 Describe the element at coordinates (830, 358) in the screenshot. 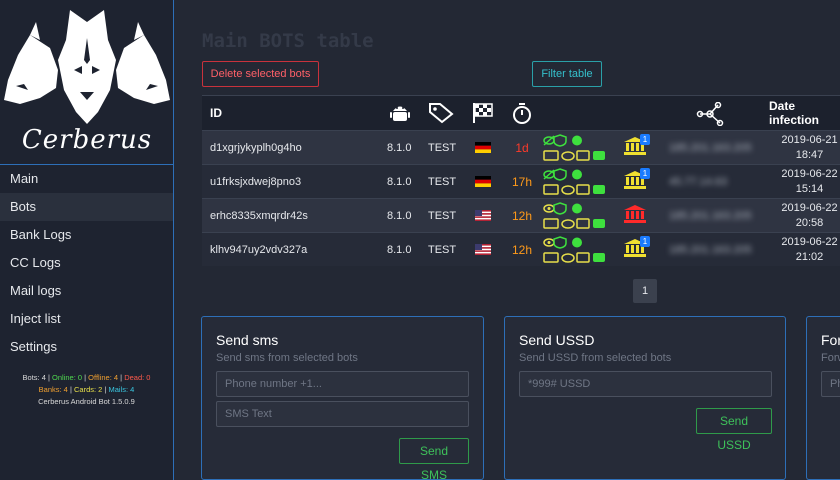

I see `forward-card-subtitle: Forw` at that location.